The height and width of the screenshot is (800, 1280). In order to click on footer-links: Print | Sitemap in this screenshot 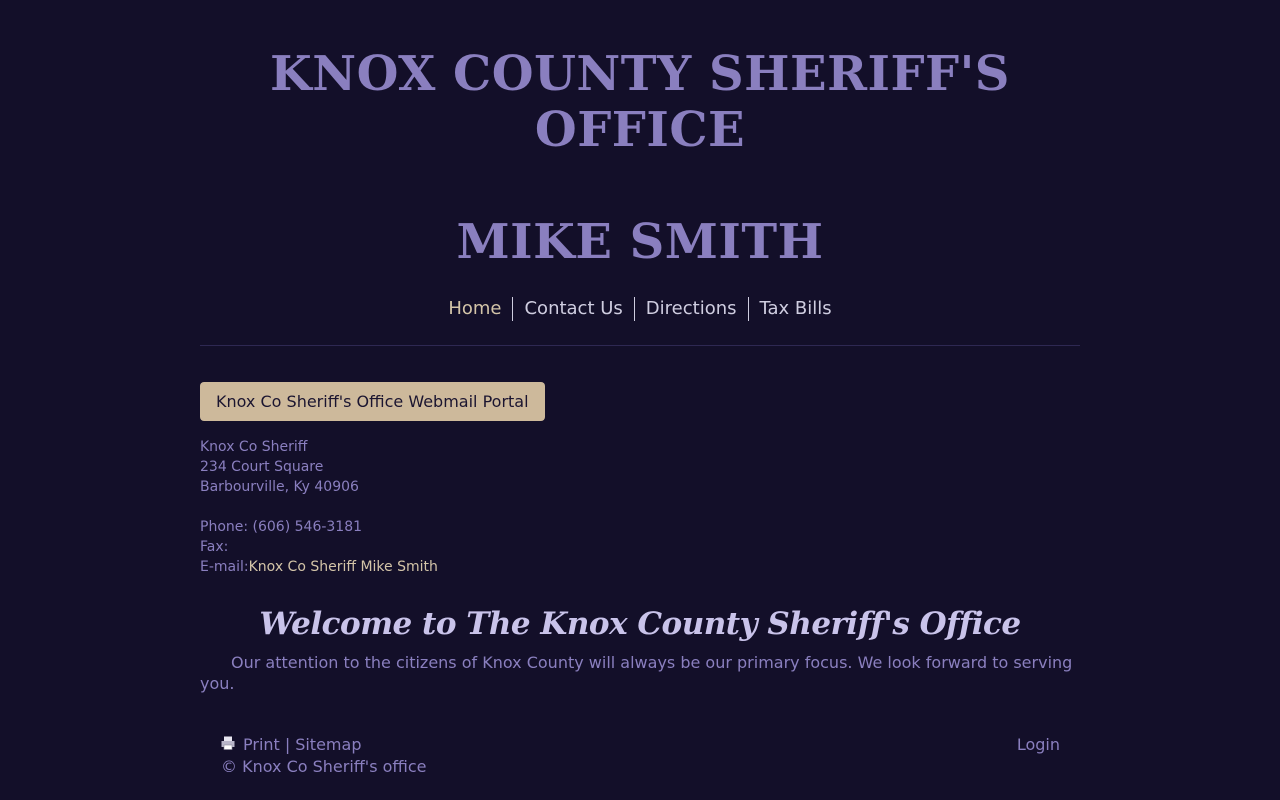, I will do `click(291, 745)`.